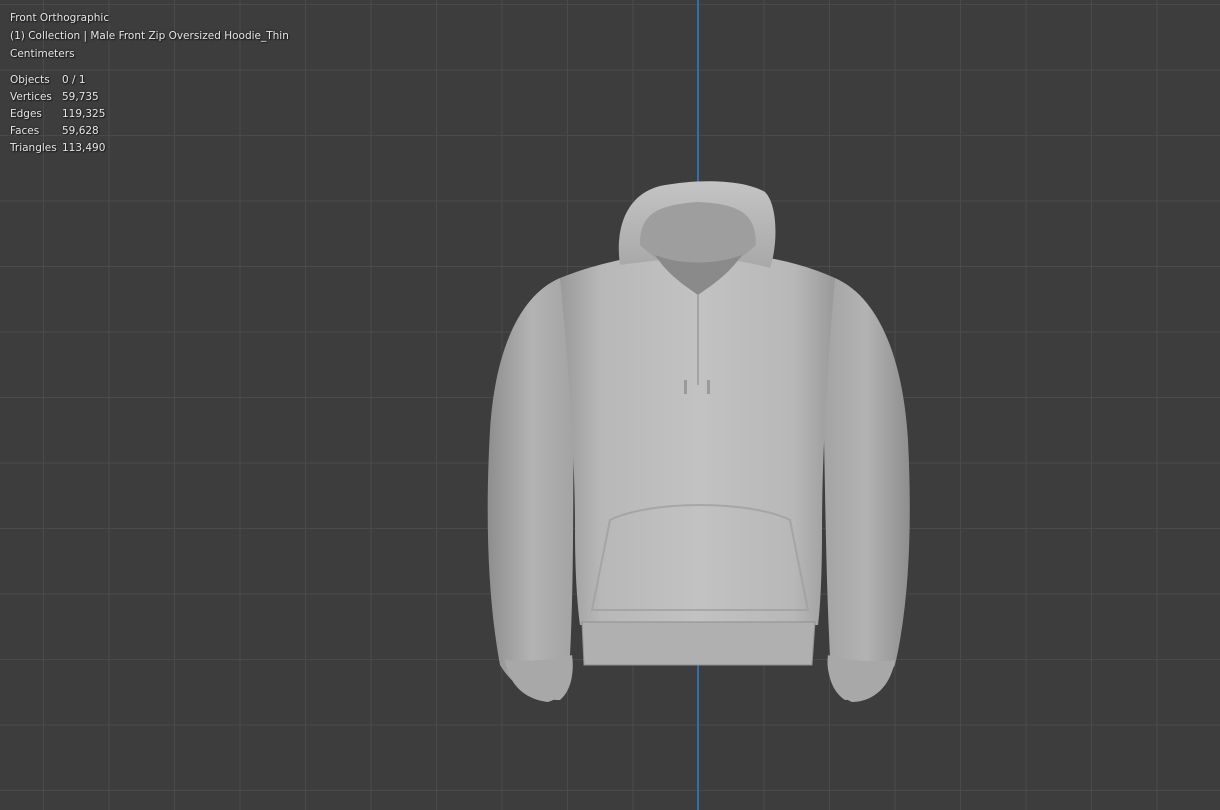  Describe the element at coordinates (57, 148) in the screenshot. I see `stat-row-triangles: Triangles 113,490` at that location.